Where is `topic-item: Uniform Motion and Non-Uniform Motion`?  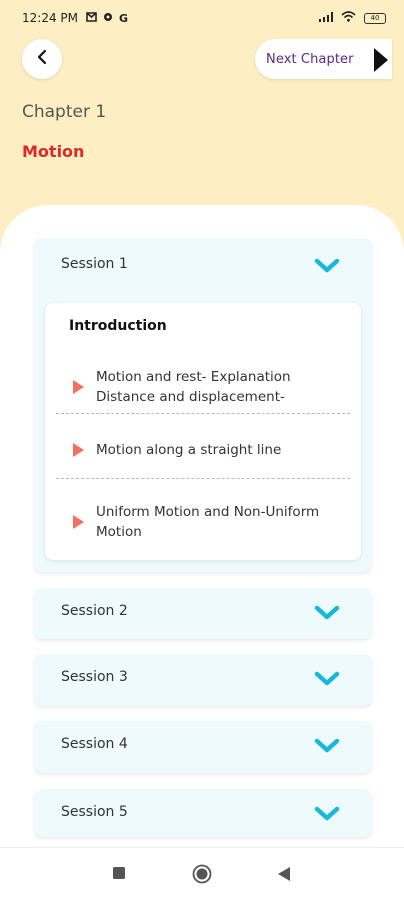
topic-item: Uniform Motion and Non-Uniform Motion is located at coordinates (203, 522).